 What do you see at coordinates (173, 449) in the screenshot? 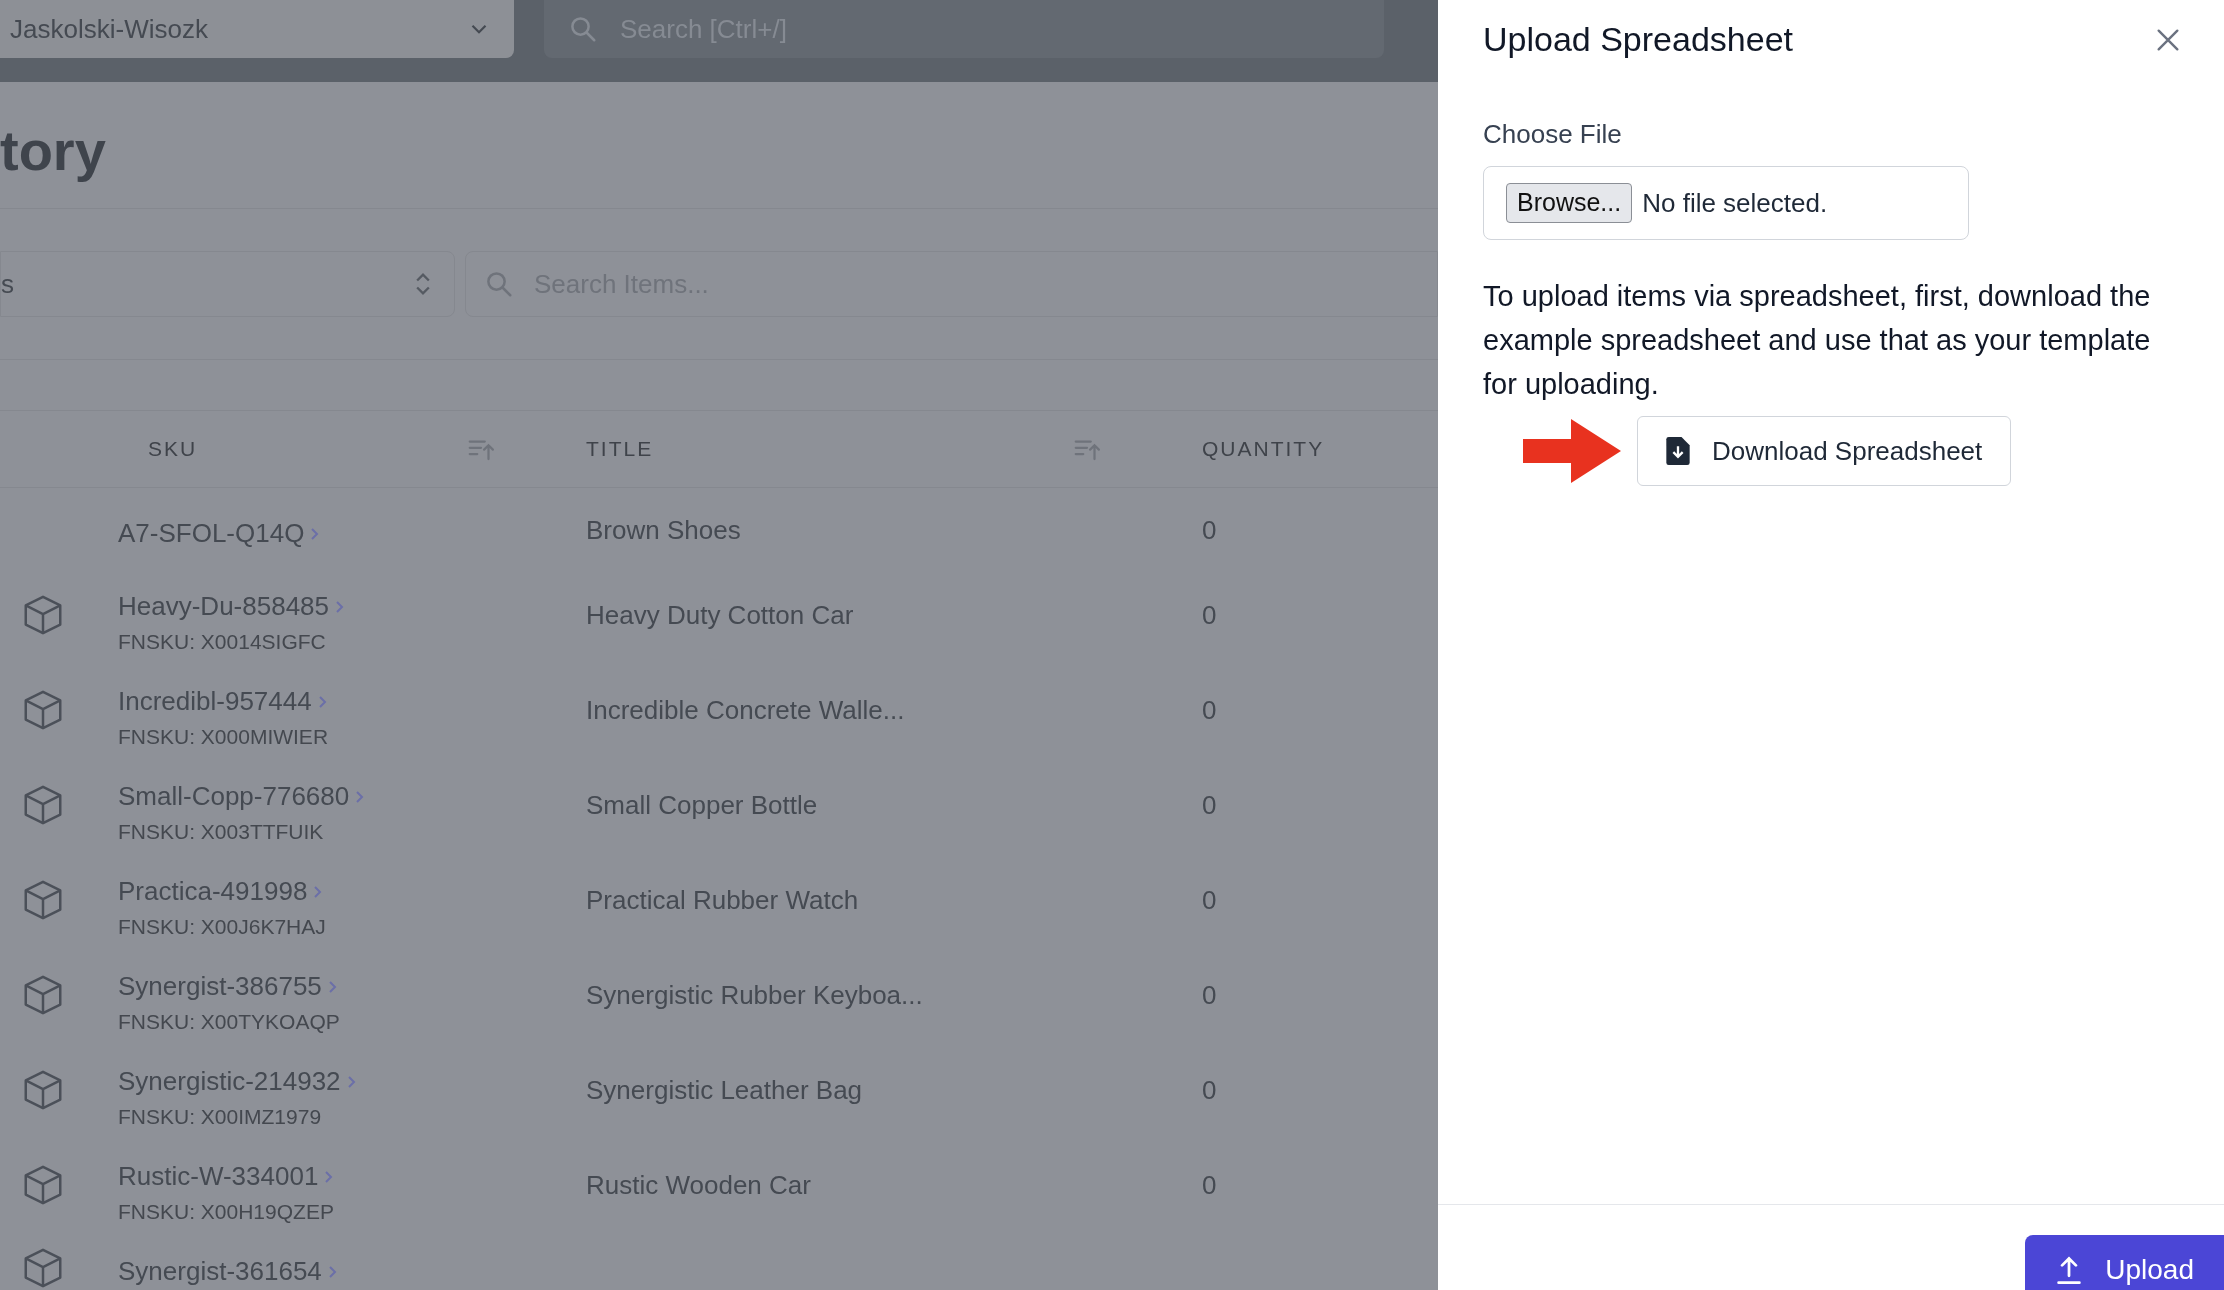
I see `column-header: SKU` at bounding box center [173, 449].